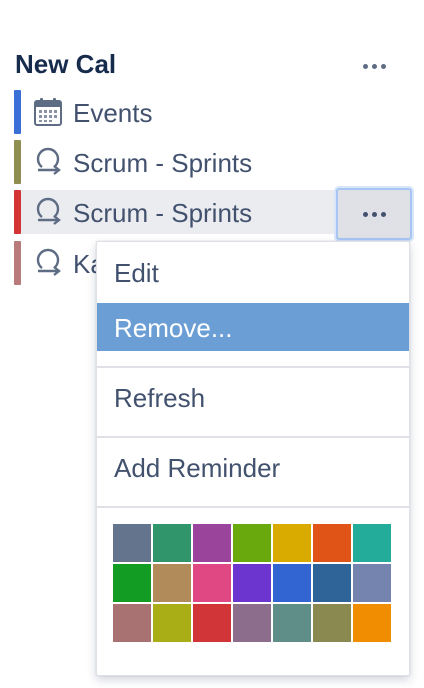 Image resolution: width=424 pixels, height=688 pixels. I want to click on menu-item-add-reminder: Add Reminder, so click(253, 467).